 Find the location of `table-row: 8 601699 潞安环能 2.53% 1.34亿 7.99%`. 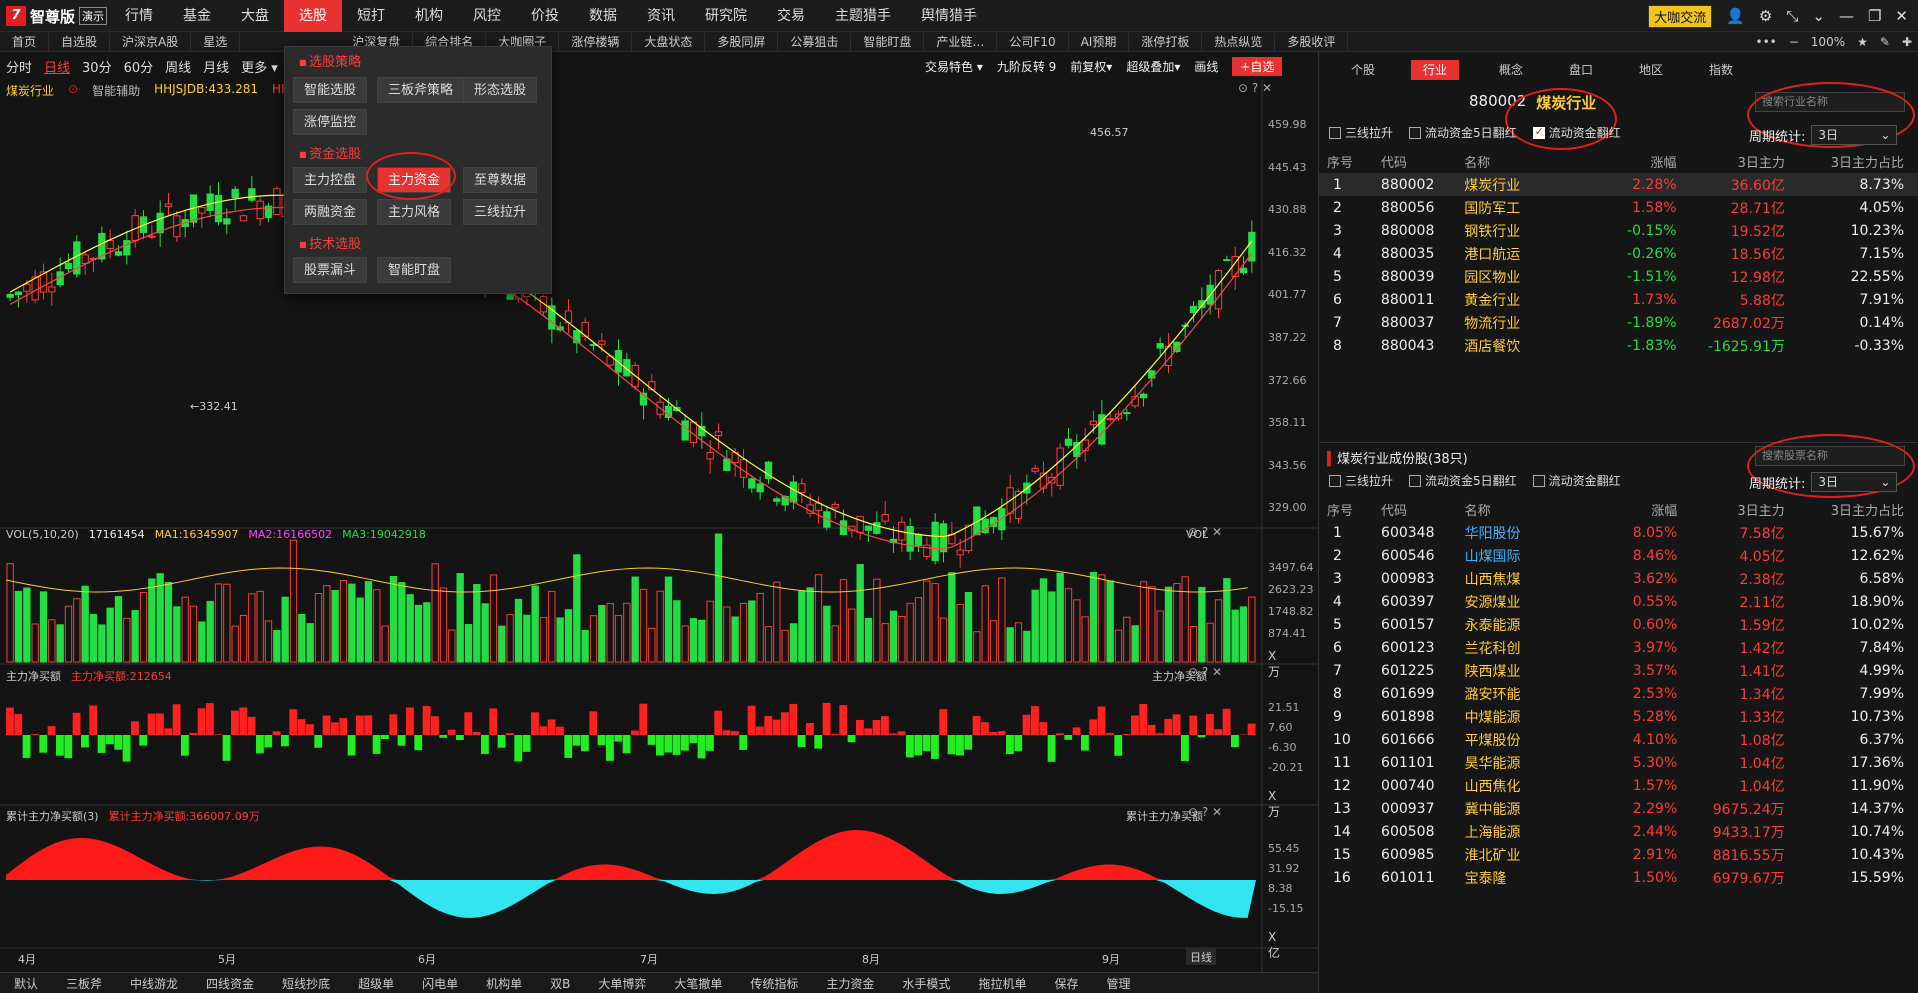

table-row: 8 601699 潞安环能 2.53% 1.34亿 7.99% is located at coordinates (1618, 693).